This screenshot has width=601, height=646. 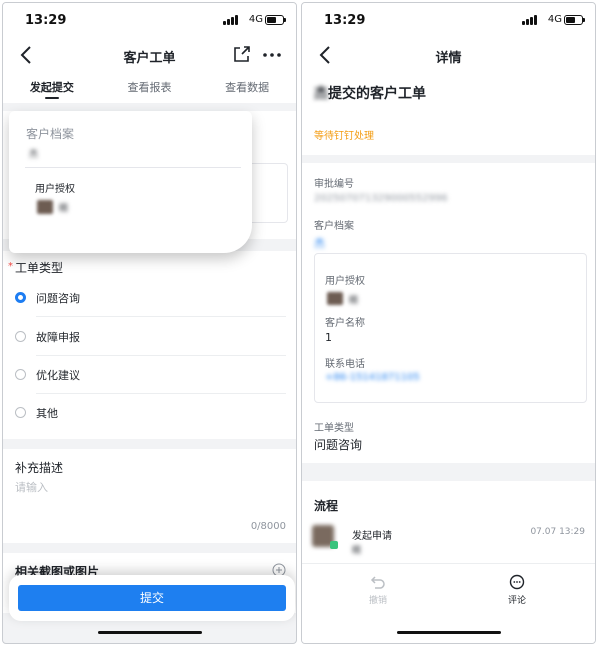 I want to click on phone-link: +86-15141871105, so click(x=372, y=377).